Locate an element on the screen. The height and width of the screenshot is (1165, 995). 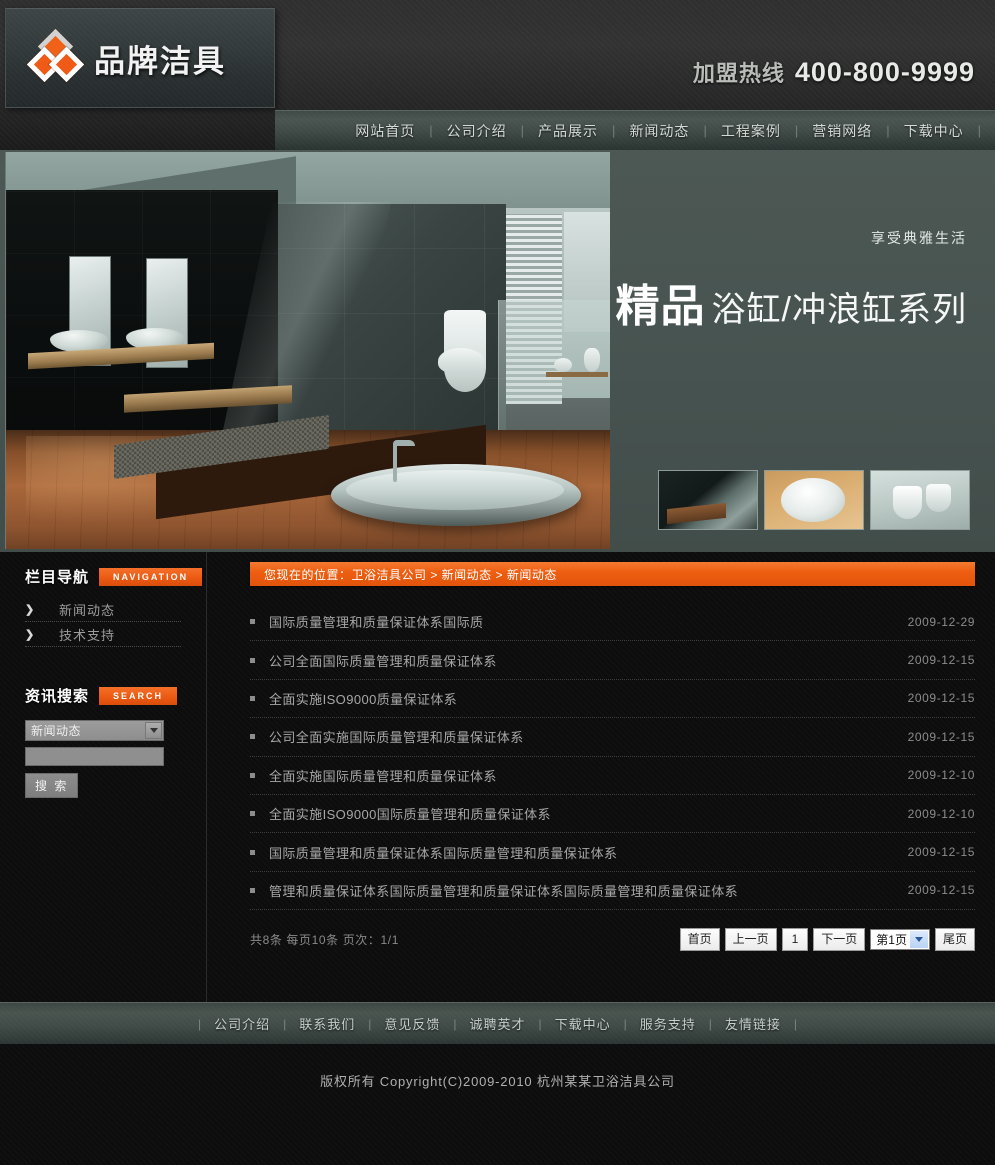
footer-link-careers: 诚聘英才 is located at coordinates (497, 1023).